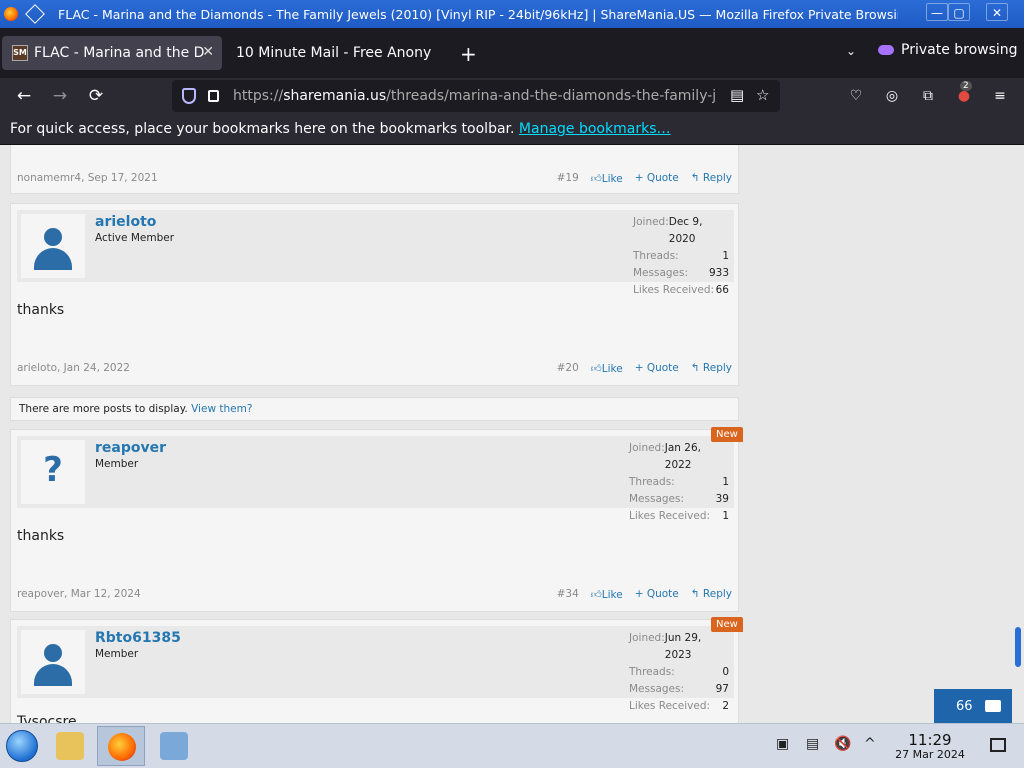 This screenshot has width=1024, height=768. I want to click on extension-badge: 2, so click(966, 86).